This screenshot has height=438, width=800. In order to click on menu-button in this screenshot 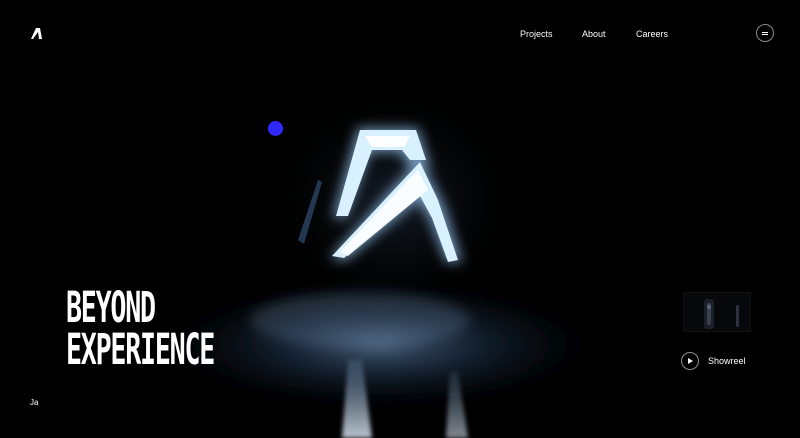, I will do `click(765, 33)`.